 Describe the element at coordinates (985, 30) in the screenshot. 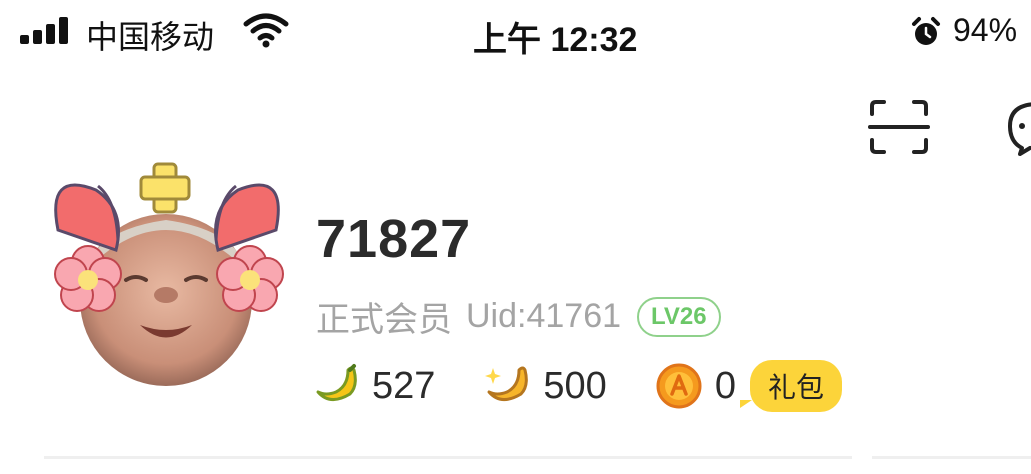

I see `battery-percent: 94%` at that location.